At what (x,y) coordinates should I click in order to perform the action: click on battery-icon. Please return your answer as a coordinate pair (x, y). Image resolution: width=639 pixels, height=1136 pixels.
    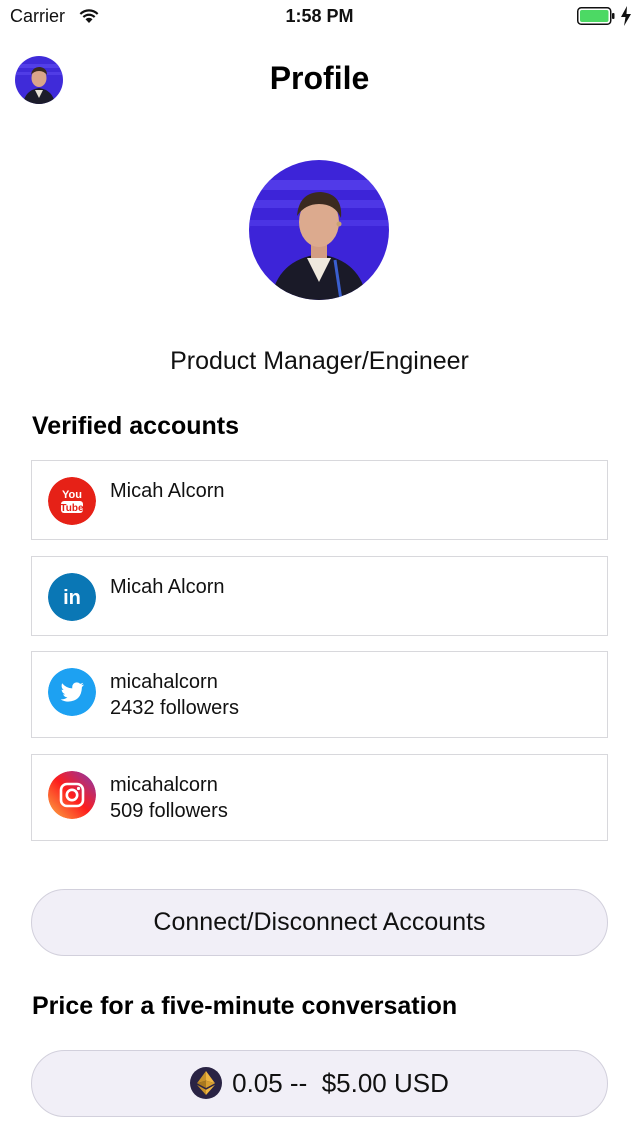
    Looking at the image, I should click on (596, 16).